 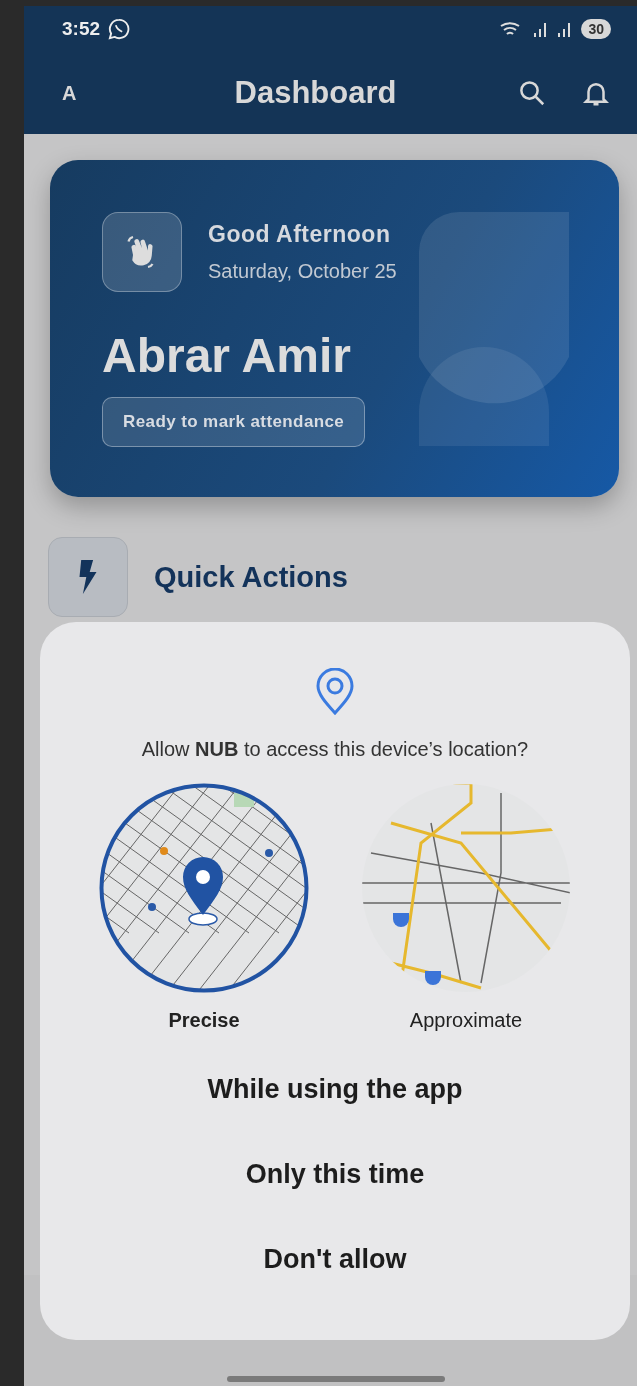 What do you see at coordinates (596, 29) in the screenshot?
I see `battery-level: 30` at bounding box center [596, 29].